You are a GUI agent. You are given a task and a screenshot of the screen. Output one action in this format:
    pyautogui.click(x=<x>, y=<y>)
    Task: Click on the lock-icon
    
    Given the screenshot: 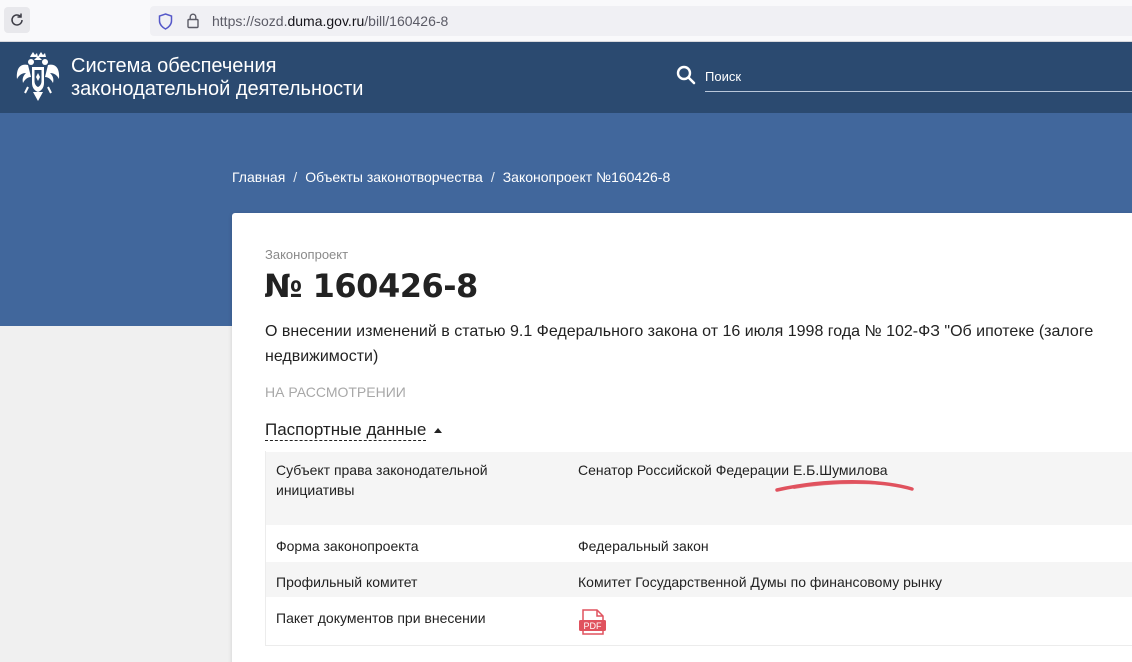 What is the action you would take?
    pyautogui.click(x=193, y=20)
    